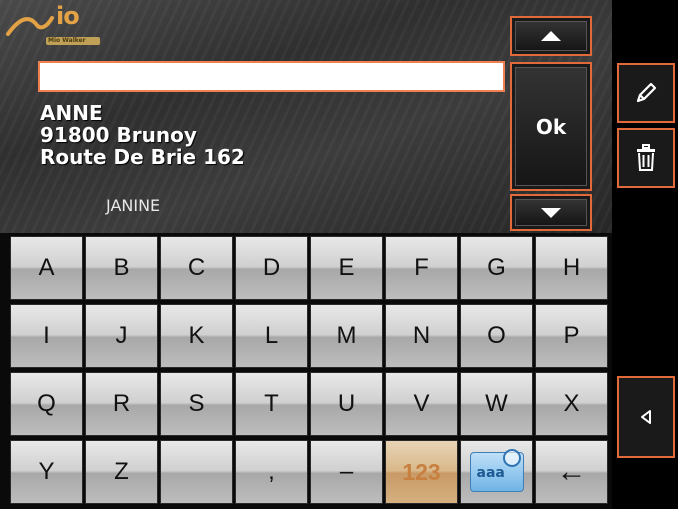  I want to click on key-z: Z, so click(121, 472).